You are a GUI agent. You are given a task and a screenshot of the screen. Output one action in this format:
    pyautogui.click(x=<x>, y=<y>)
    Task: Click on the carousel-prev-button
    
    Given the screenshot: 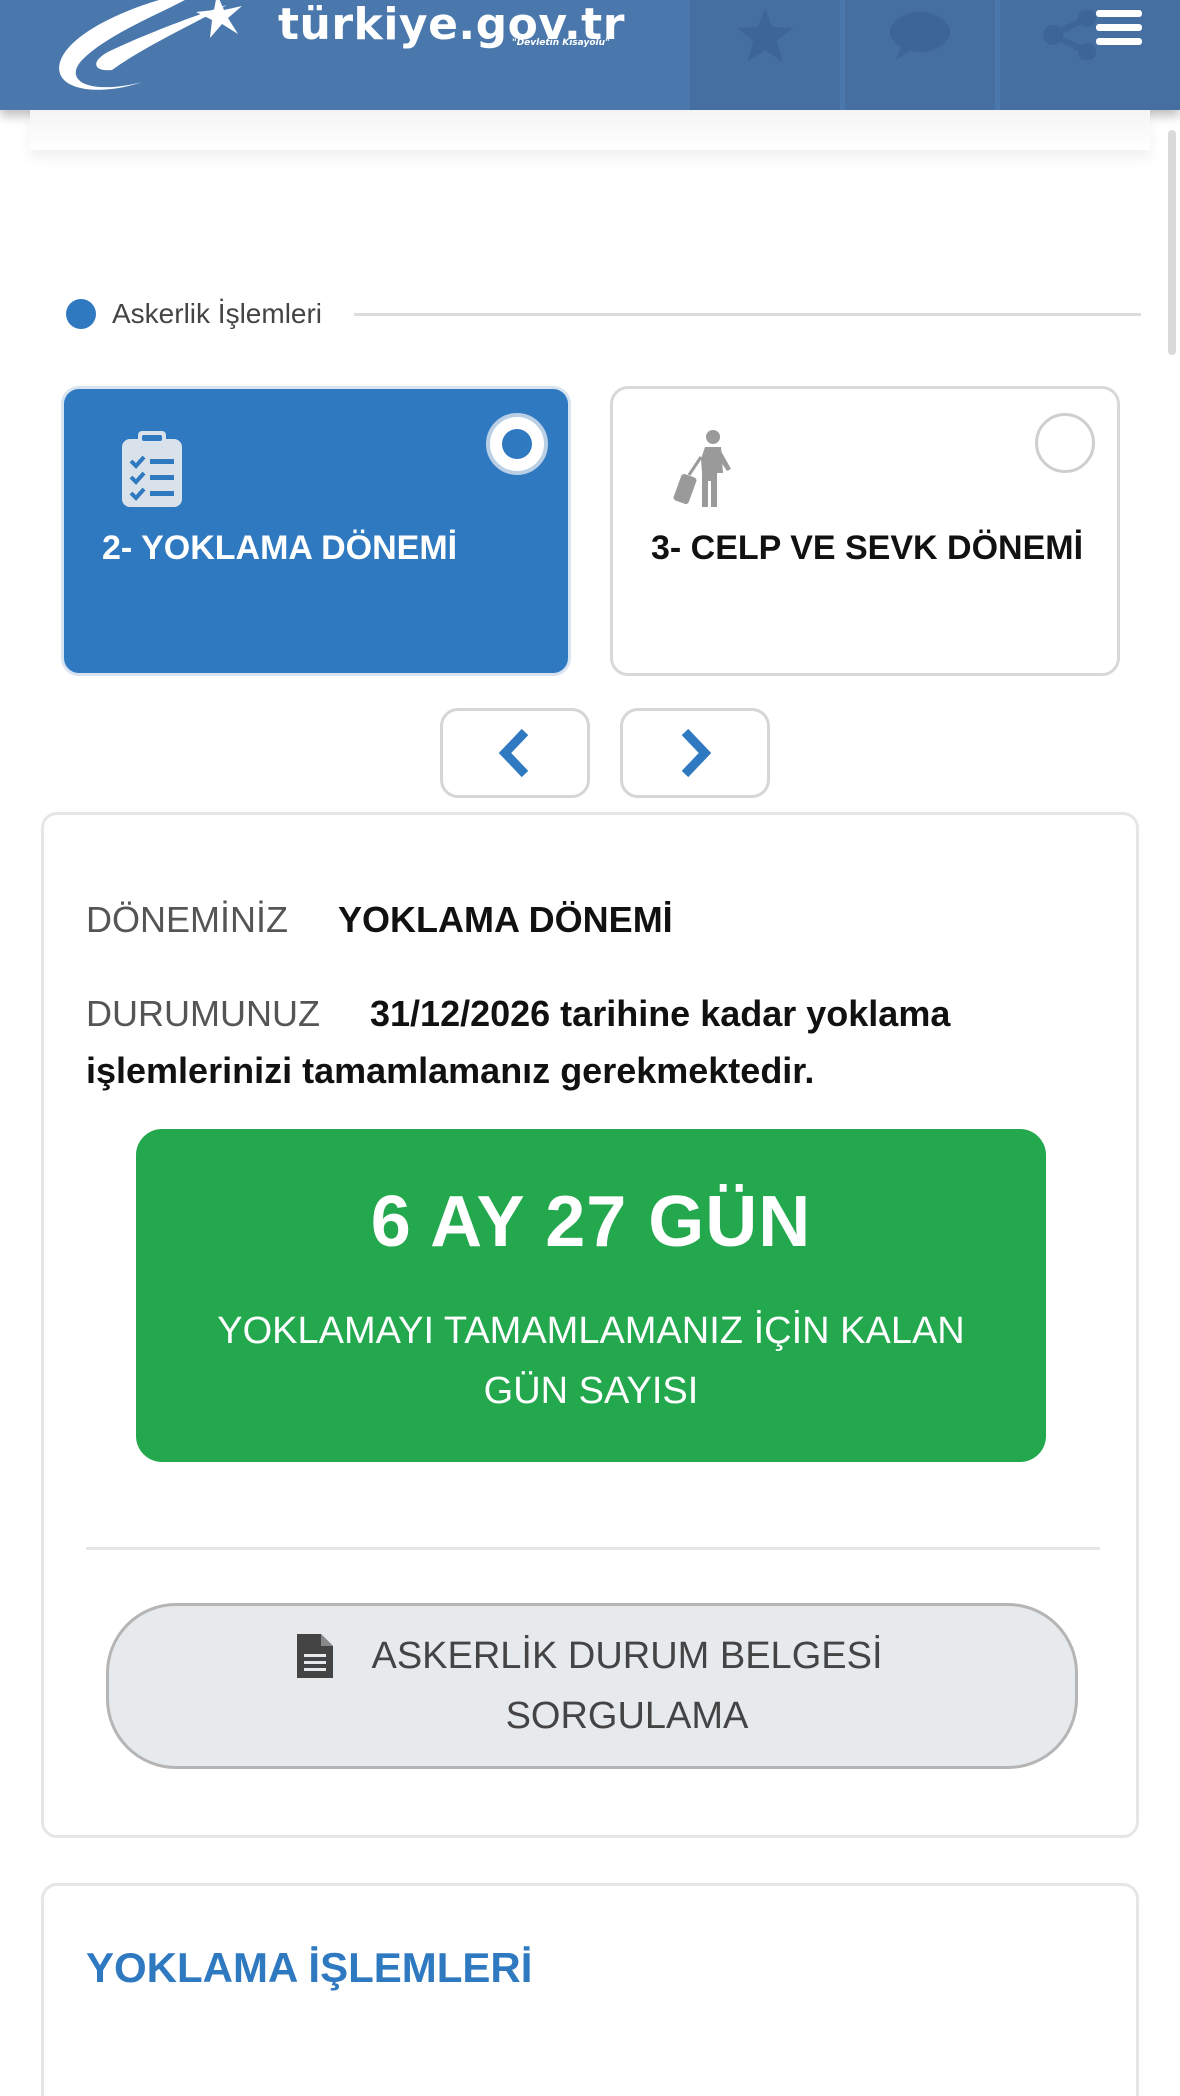 What is the action you would take?
    pyautogui.click(x=515, y=753)
    